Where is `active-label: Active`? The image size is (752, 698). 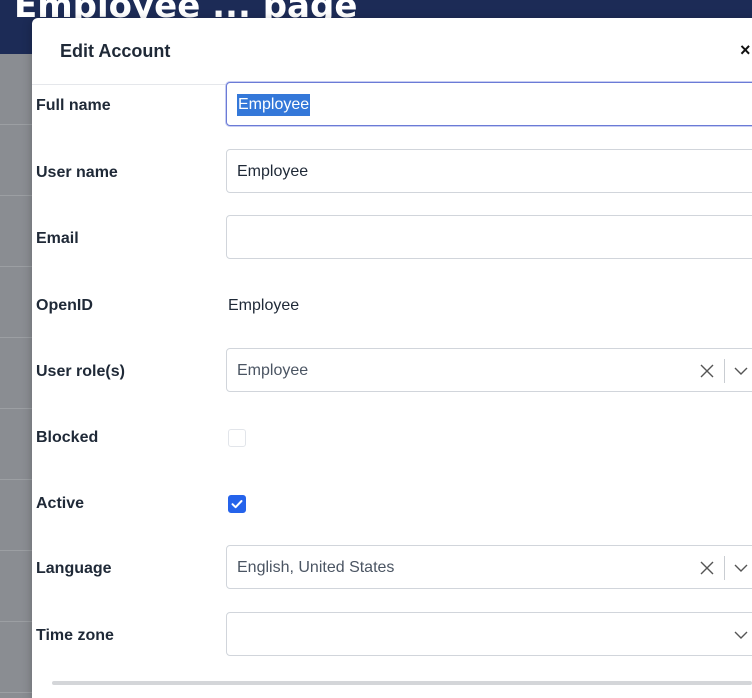
active-label: Active is located at coordinates (60, 503).